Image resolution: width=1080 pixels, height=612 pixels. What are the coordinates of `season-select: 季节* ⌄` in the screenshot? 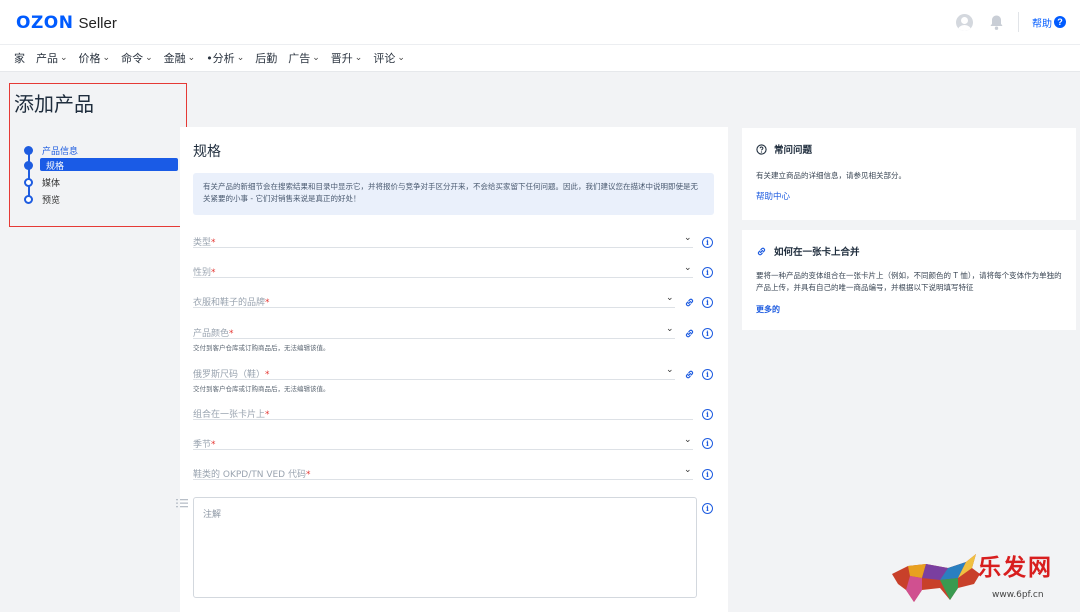 It's located at (443, 442).